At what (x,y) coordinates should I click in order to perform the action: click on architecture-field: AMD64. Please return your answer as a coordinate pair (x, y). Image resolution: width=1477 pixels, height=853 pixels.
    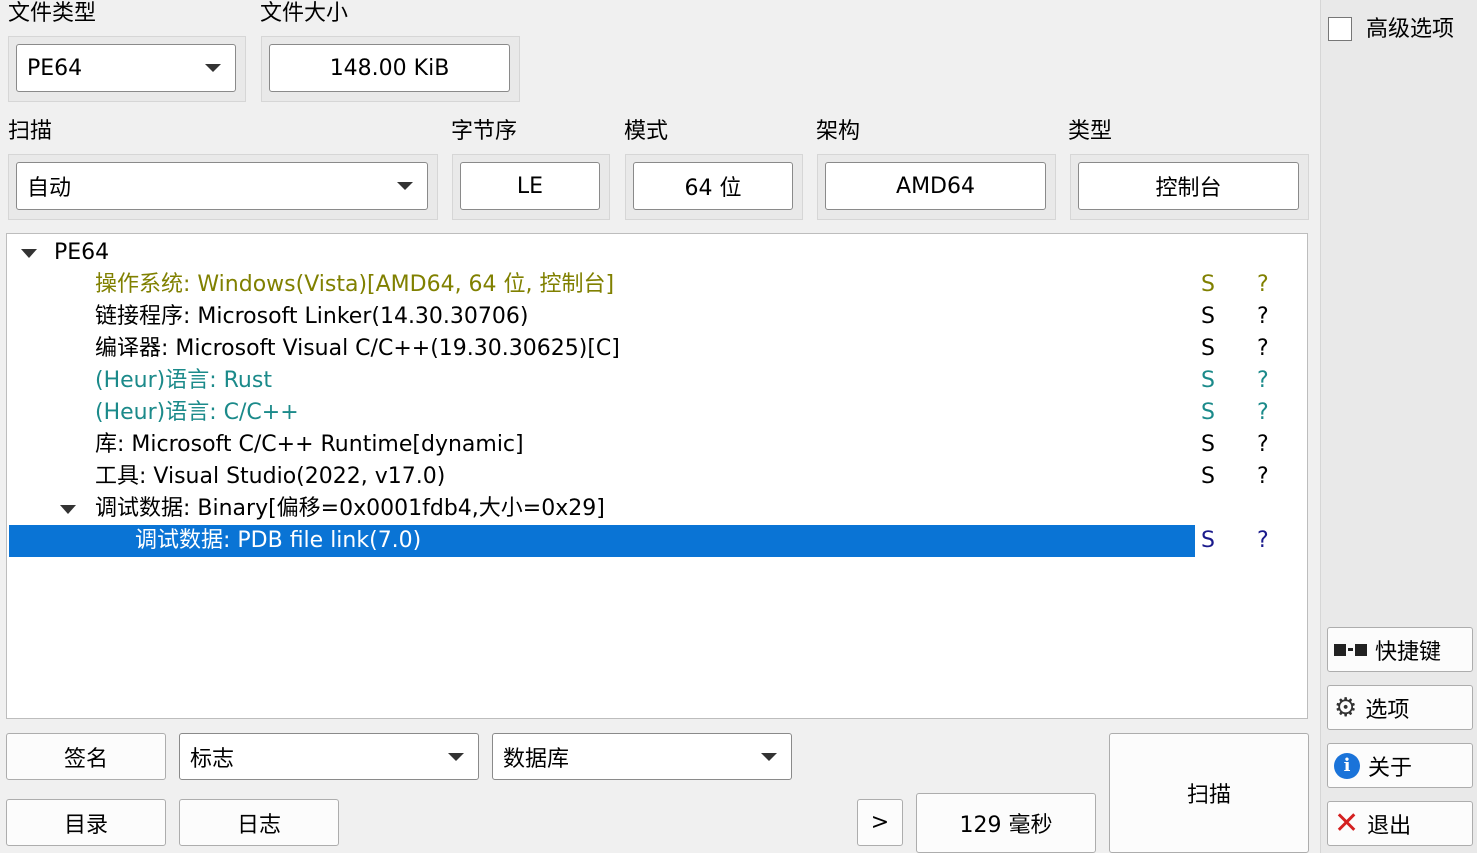
    Looking at the image, I should click on (935, 186).